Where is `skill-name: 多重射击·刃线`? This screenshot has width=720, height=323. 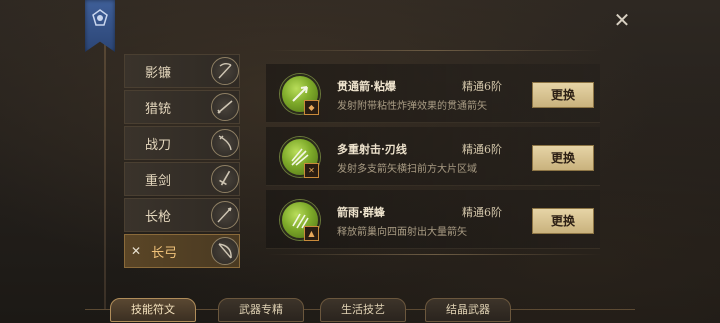 skill-name: 多重射击·刃线 is located at coordinates (372, 149).